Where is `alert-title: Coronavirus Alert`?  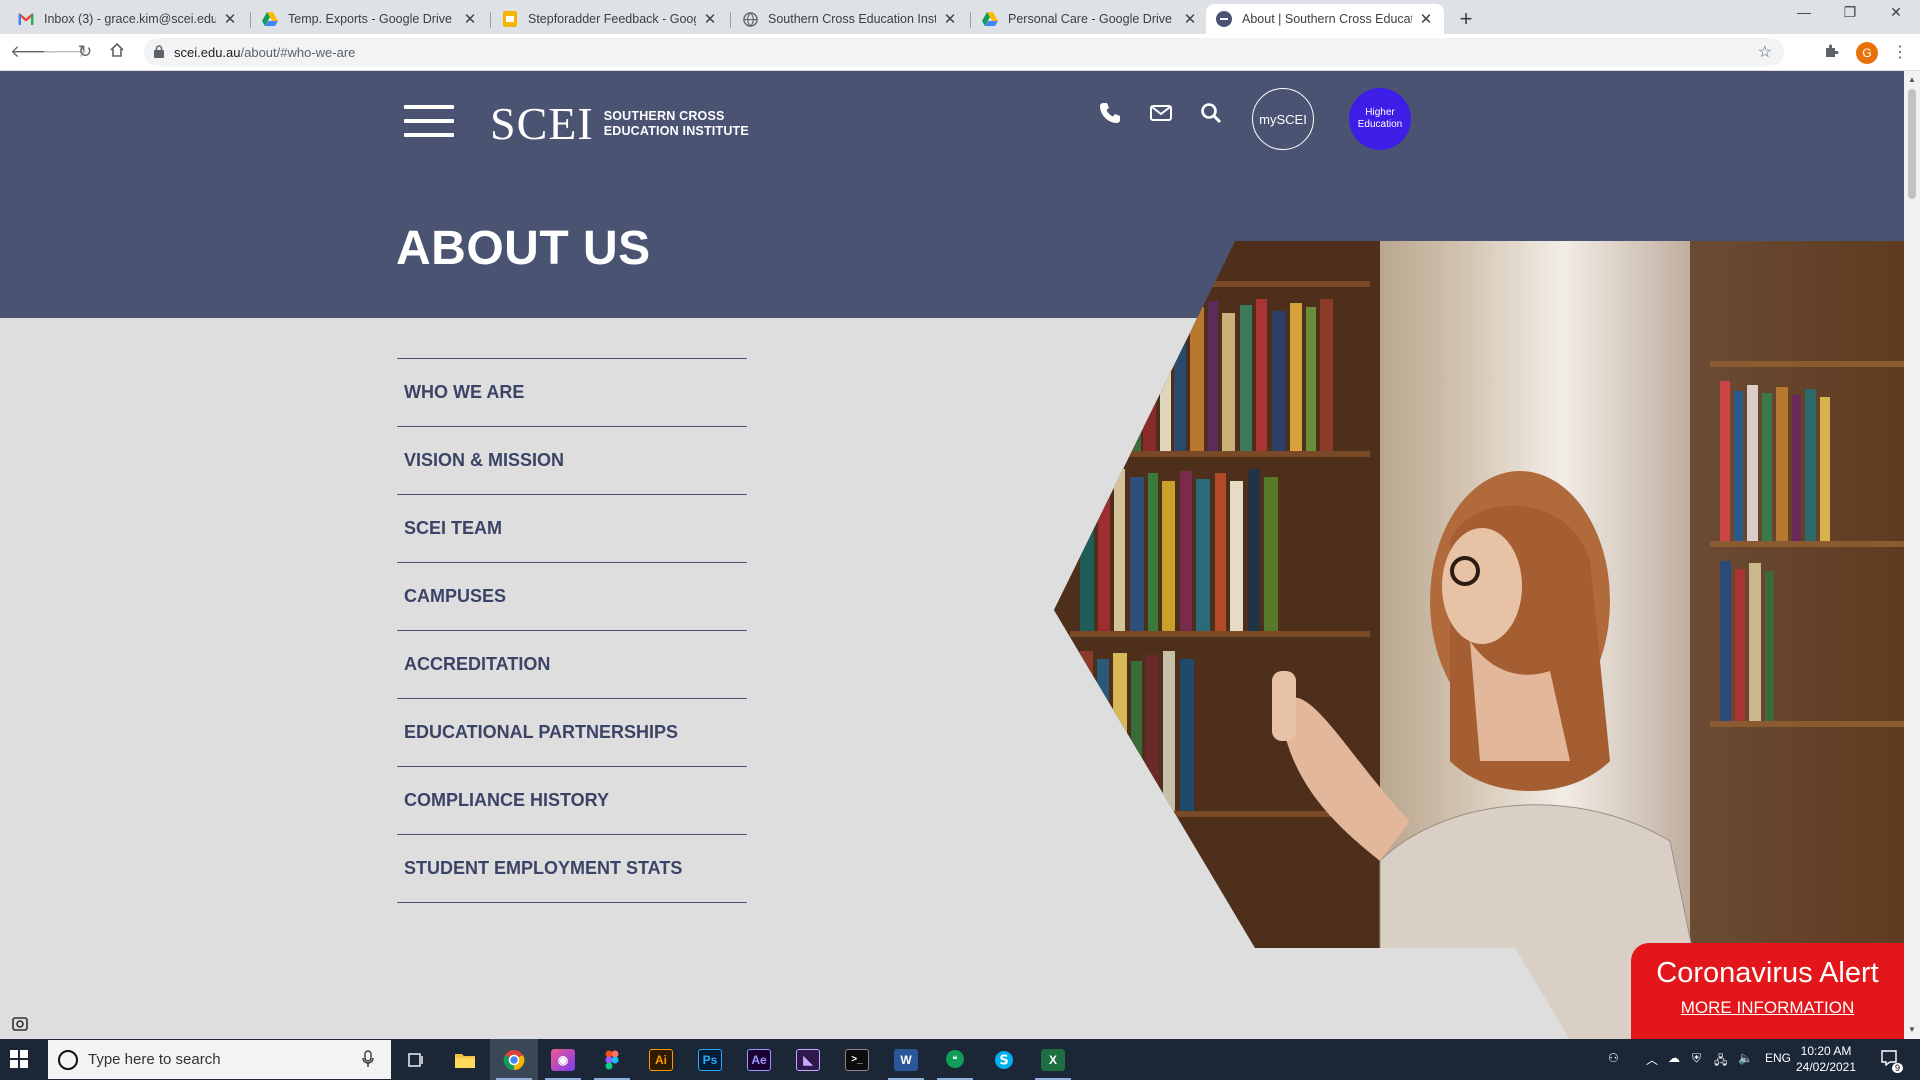
alert-title: Coronavirus Alert is located at coordinates (1767, 973).